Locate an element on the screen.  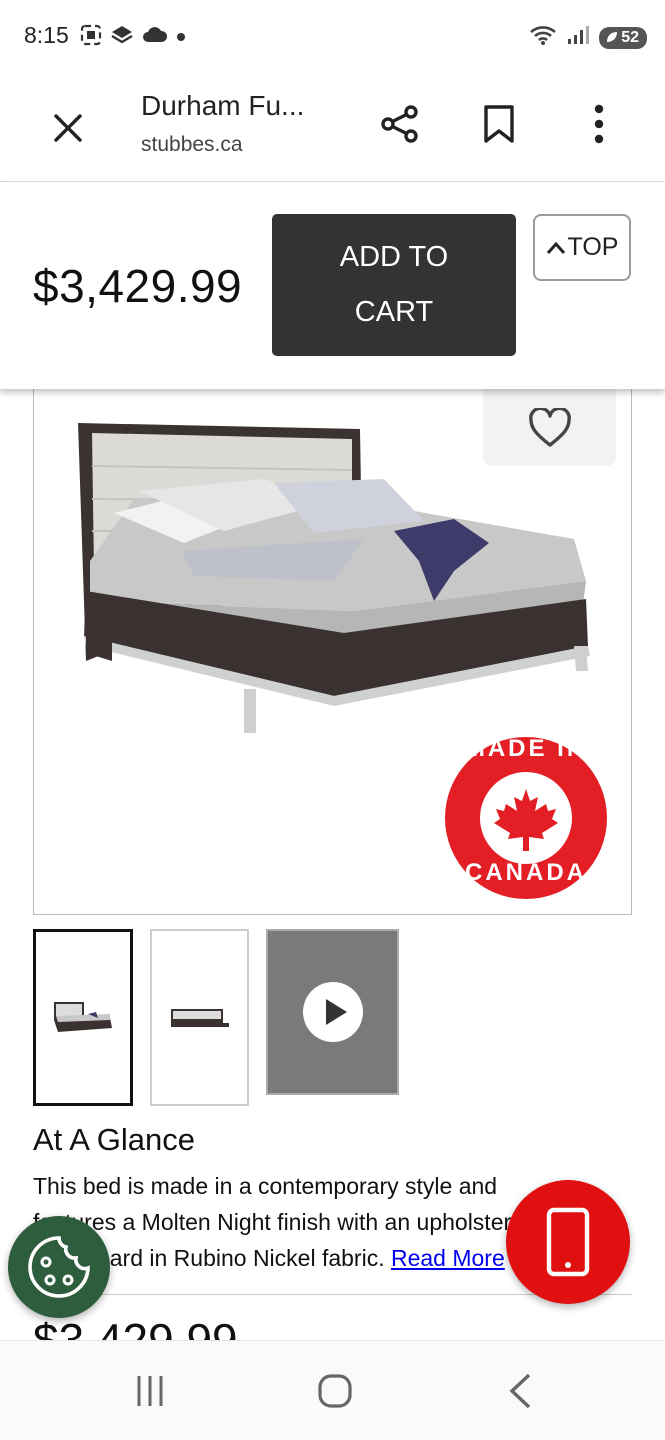
read-more-link: Read More is located at coordinates (448, 1258).